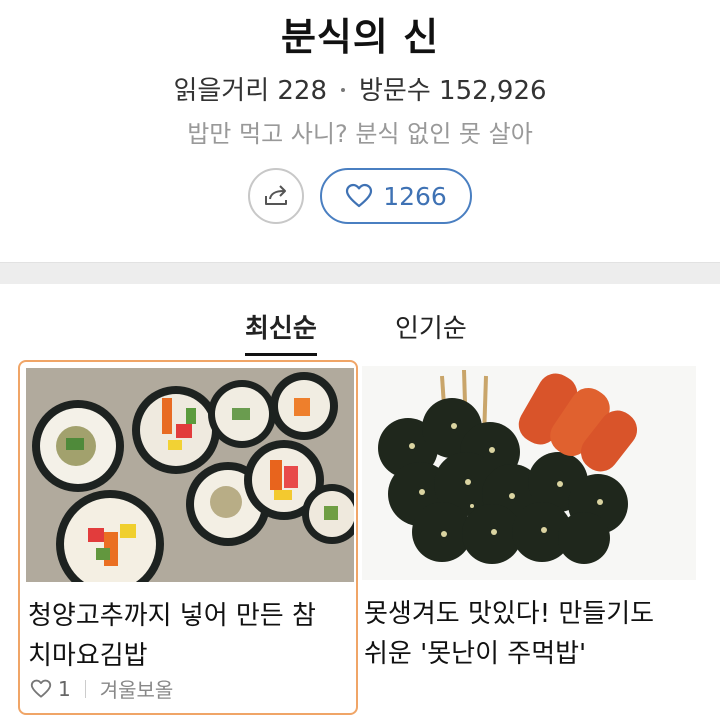  Describe the element at coordinates (343, 89) in the screenshot. I see `separator-dot` at that location.